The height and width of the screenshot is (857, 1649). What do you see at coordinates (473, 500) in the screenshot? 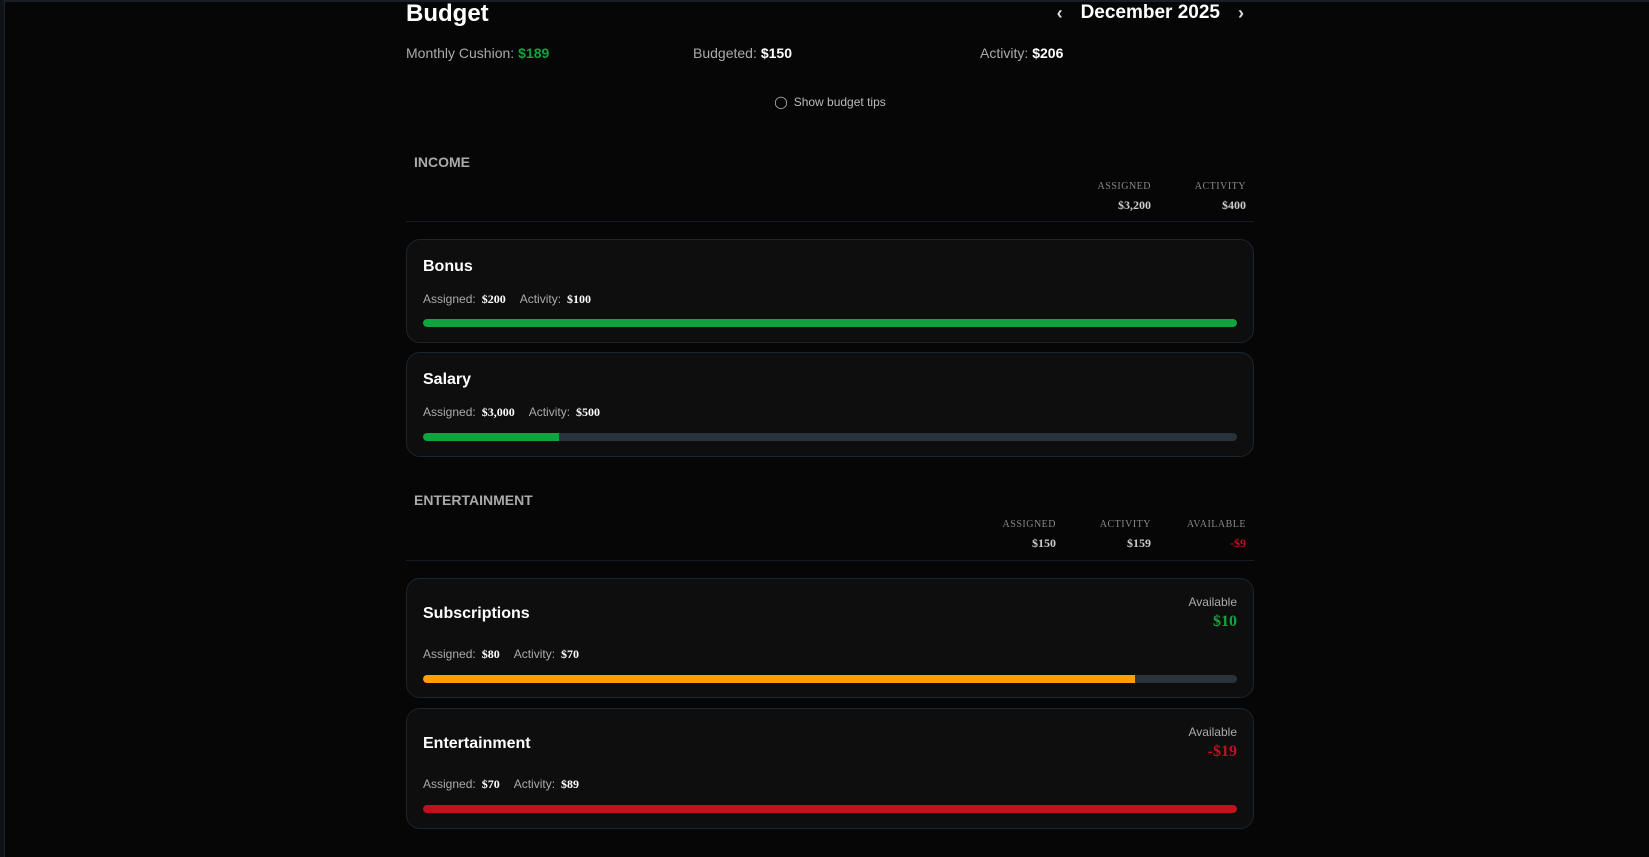
I see `section-title-entertainment: ENTERTAINMENT` at bounding box center [473, 500].